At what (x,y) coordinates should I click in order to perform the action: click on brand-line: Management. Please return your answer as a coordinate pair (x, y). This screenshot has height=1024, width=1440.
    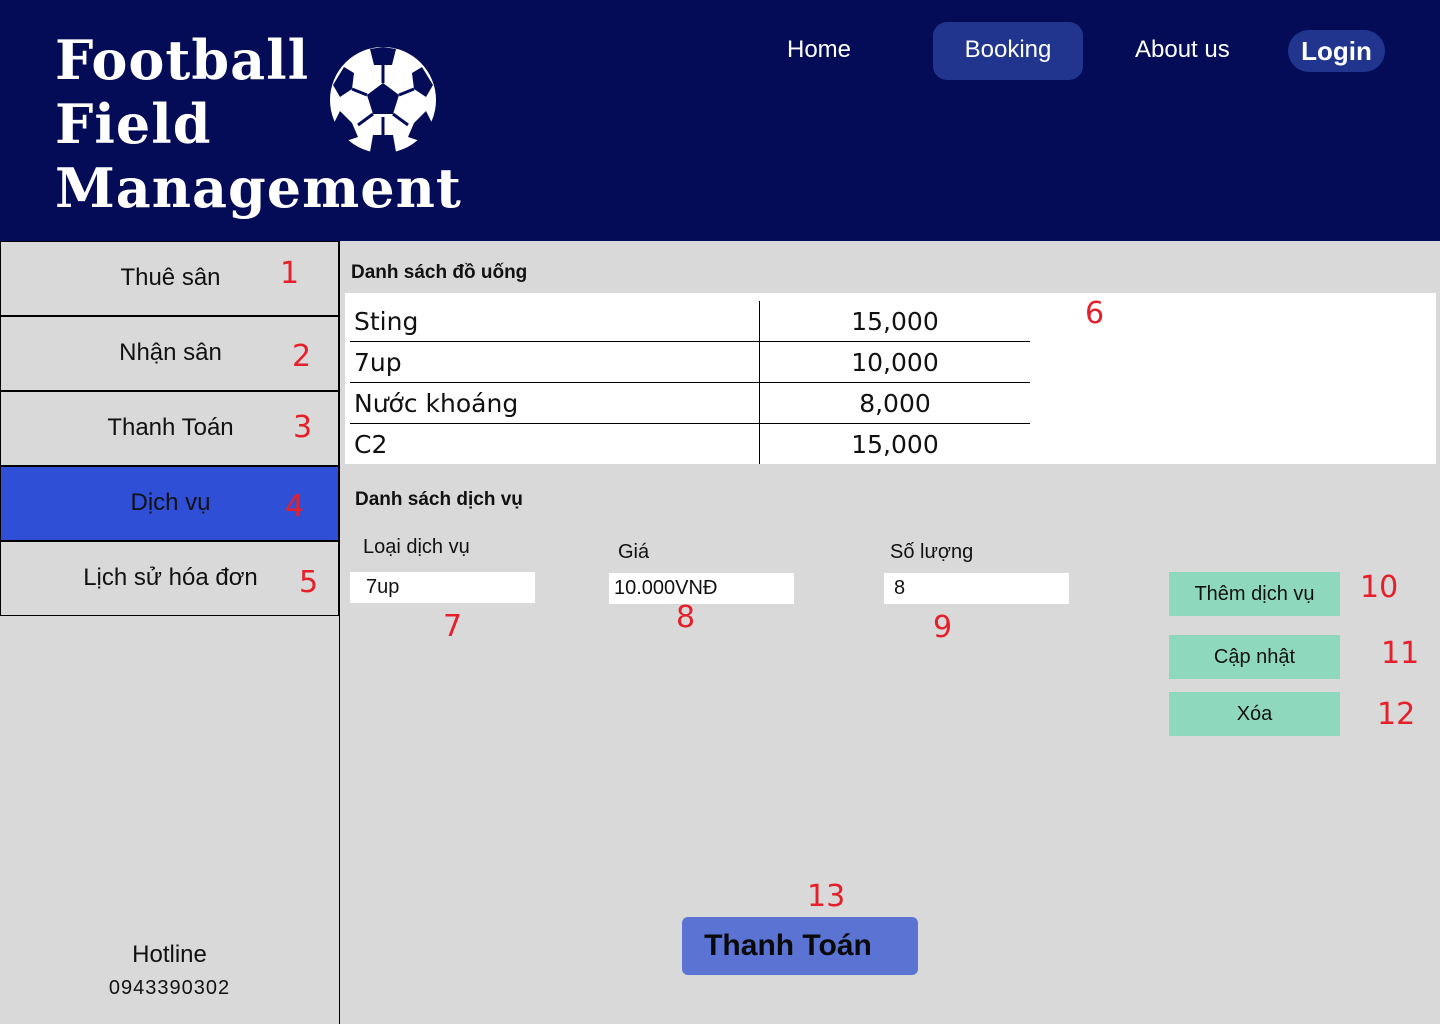
    Looking at the image, I should click on (258, 188).